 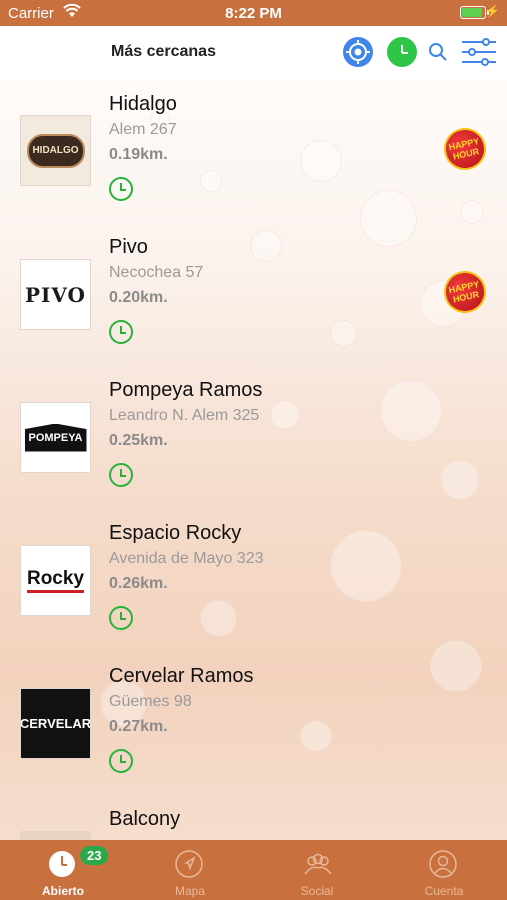 I want to click on logo-text: Rocky, so click(x=55, y=580).